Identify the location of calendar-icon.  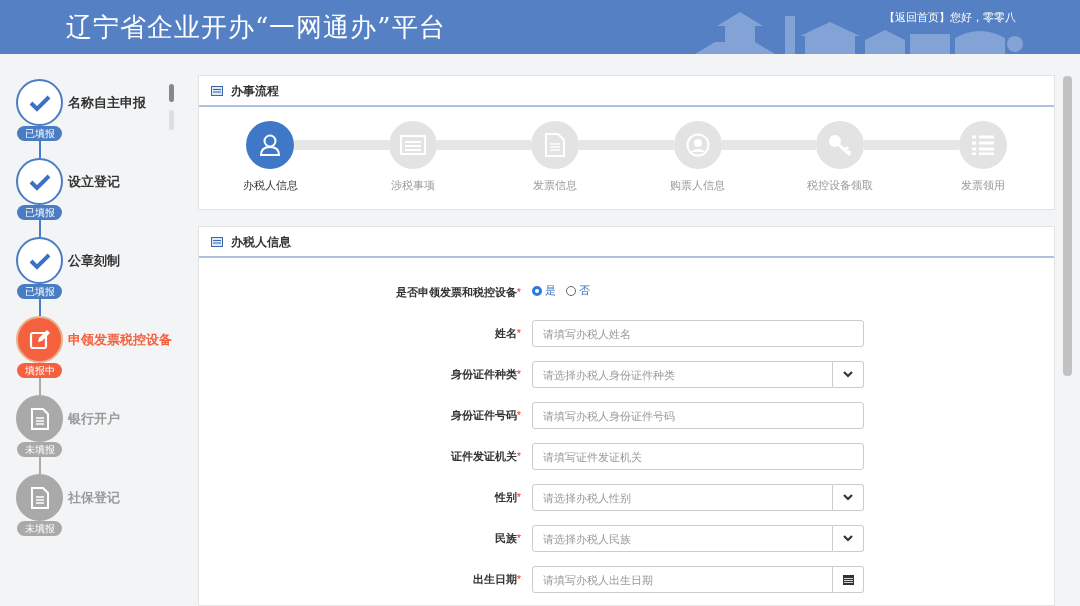
(848, 579).